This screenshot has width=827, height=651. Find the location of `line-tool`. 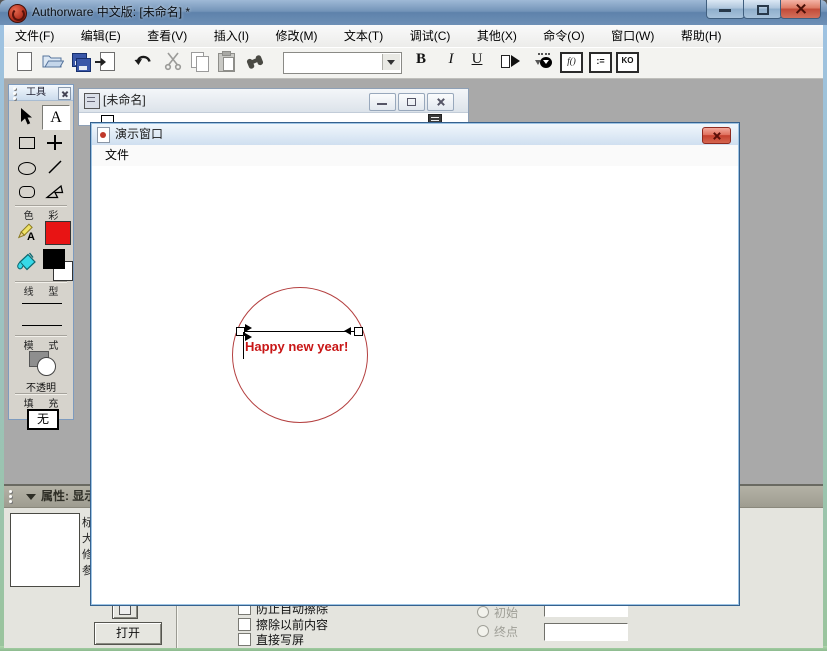

line-tool is located at coordinates (55, 142).